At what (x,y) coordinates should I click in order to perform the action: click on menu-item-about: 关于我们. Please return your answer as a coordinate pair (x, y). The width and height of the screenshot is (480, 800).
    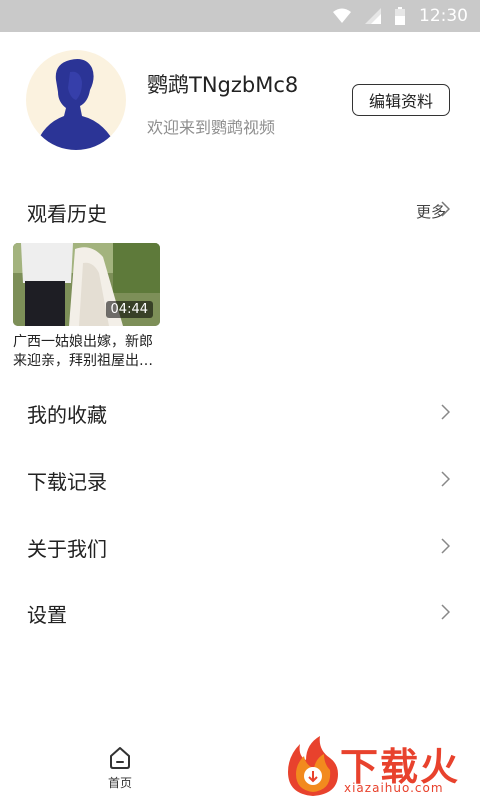
    Looking at the image, I should click on (240, 547).